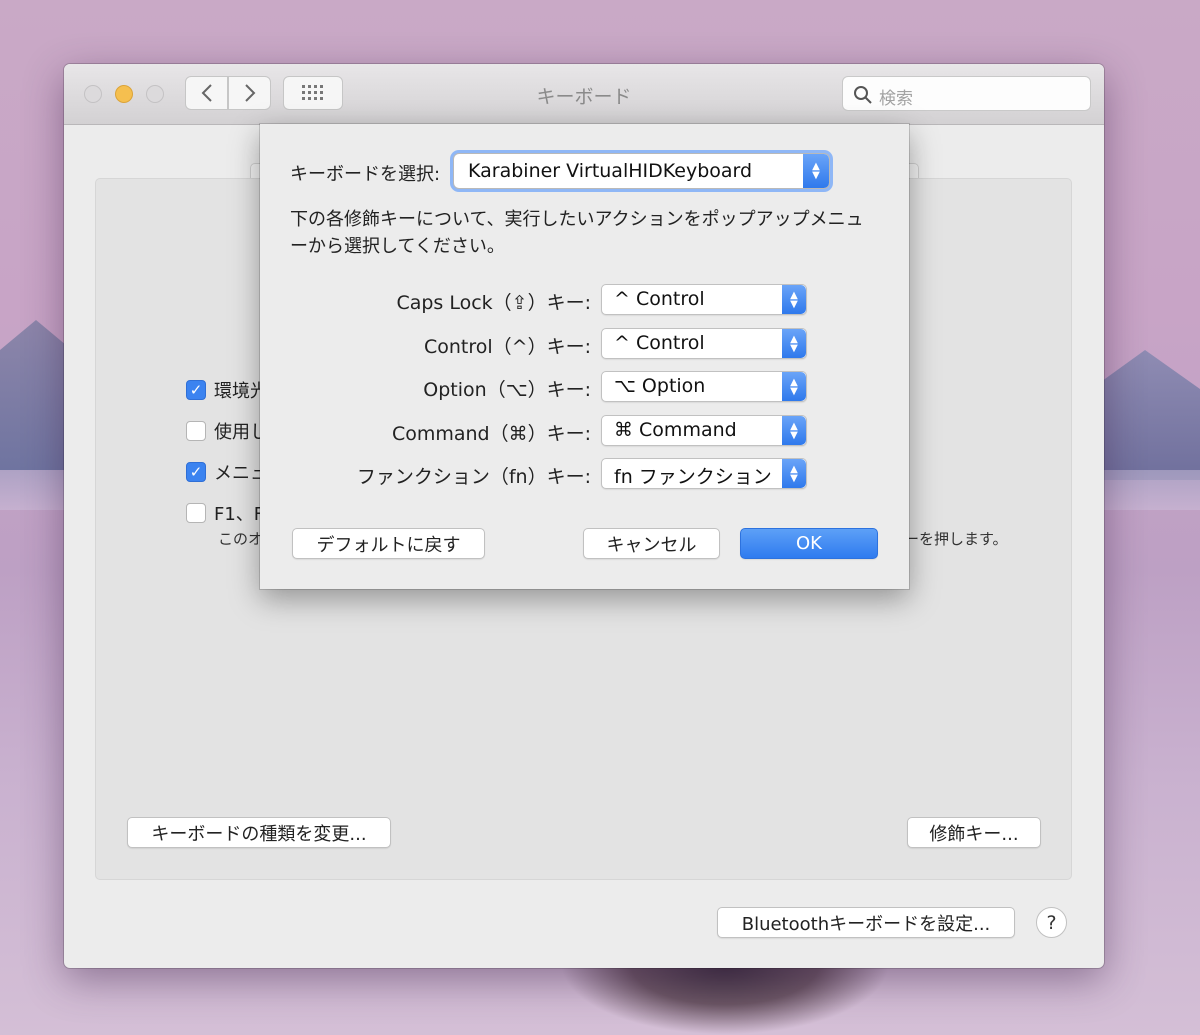 The width and height of the screenshot is (1200, 1035). Describe the element at coordinates (1150, 415) in the screenshot. I see `background-mountain-right` at that location.